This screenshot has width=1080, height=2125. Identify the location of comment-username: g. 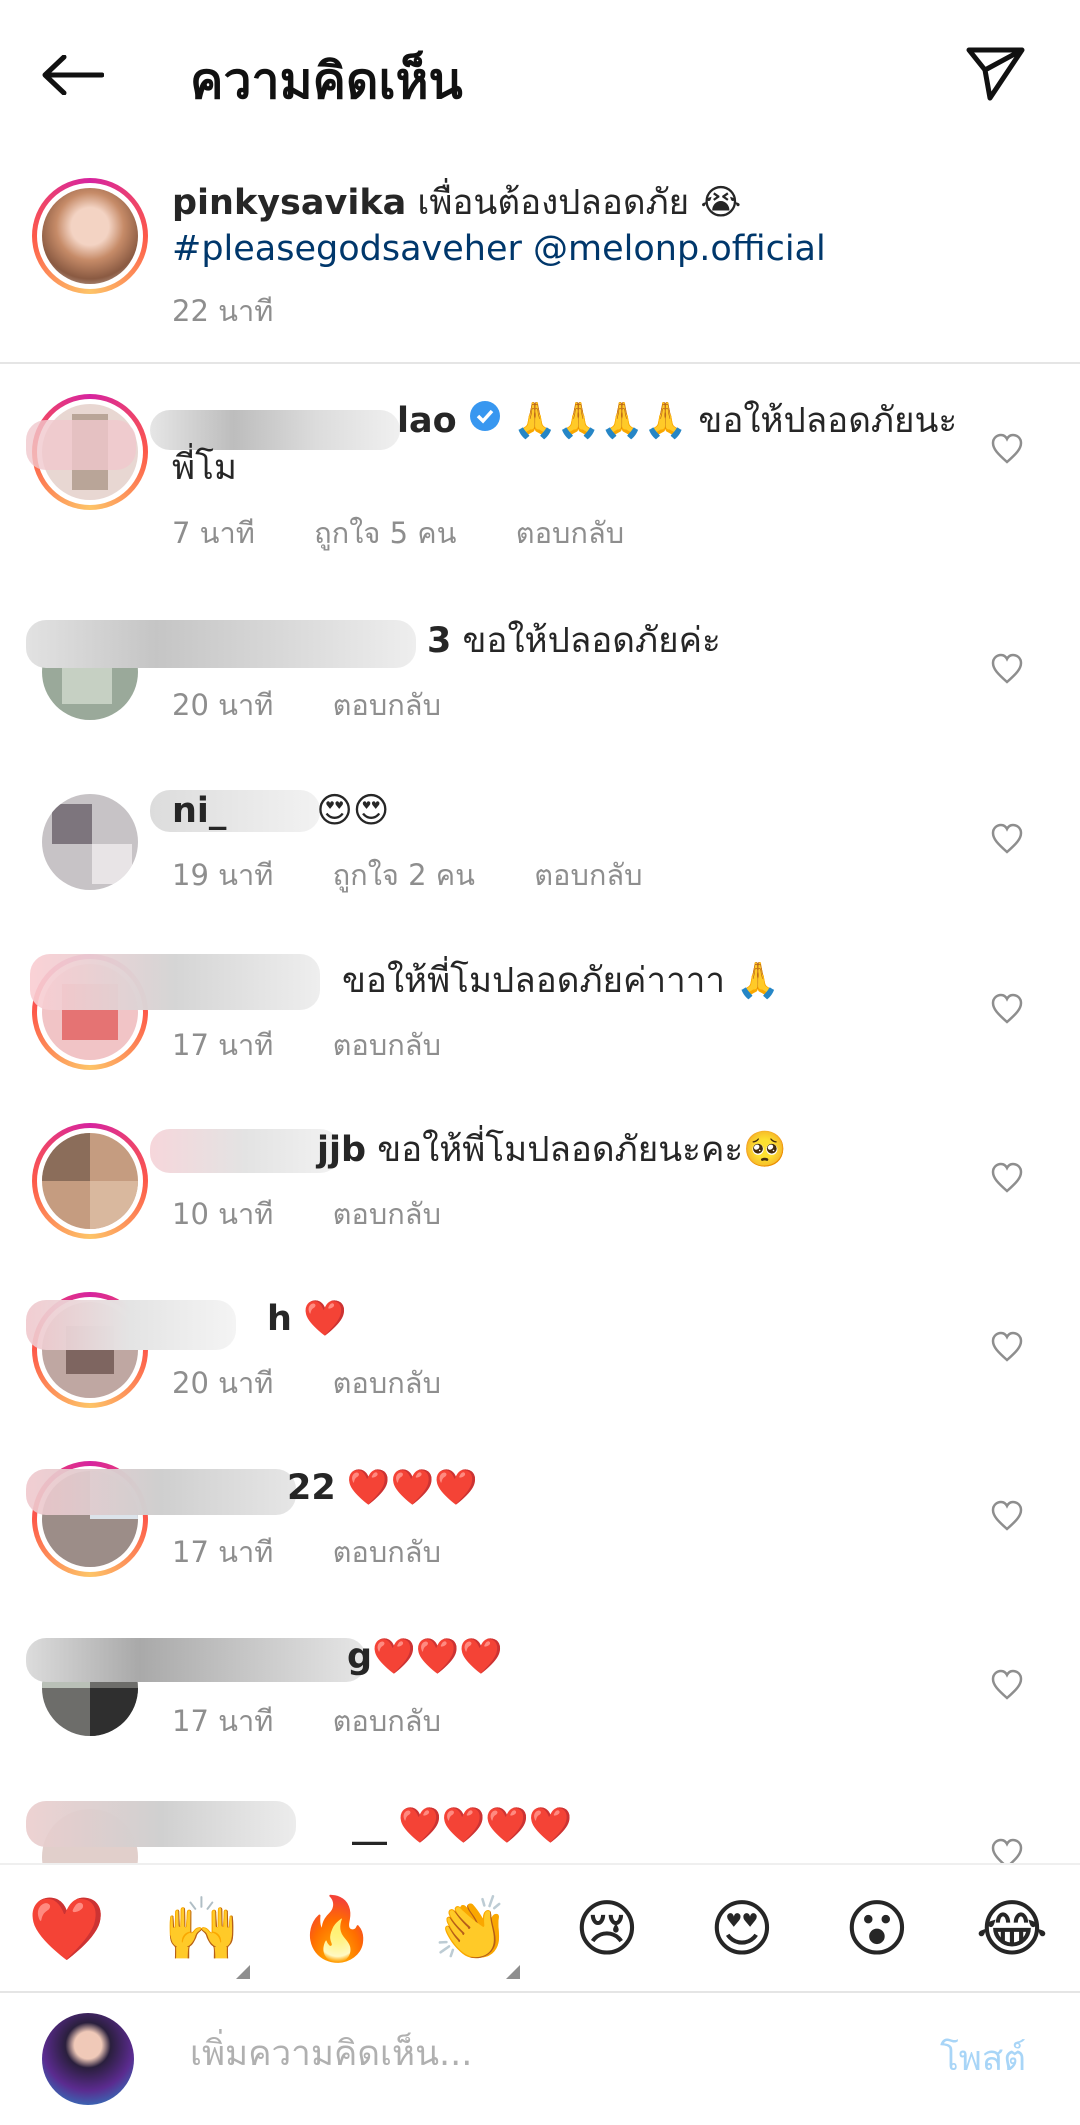
(359, 1657).